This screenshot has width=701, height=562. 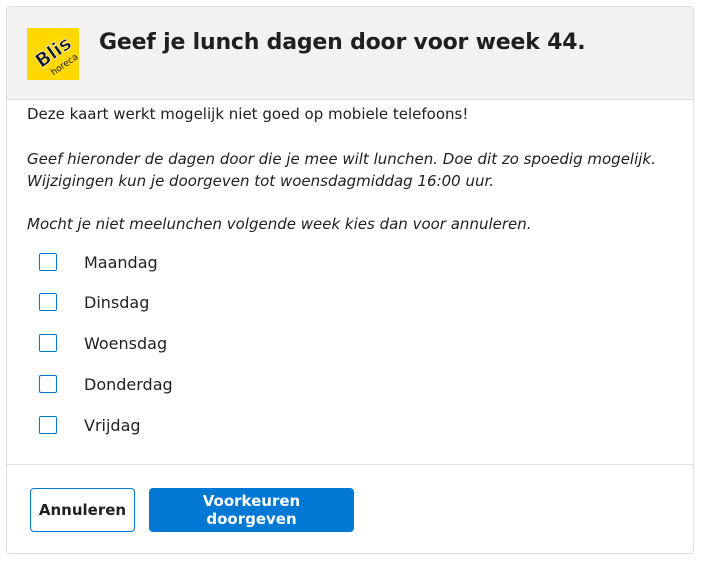 I want to click on day-option-woensdag: Woensdag, so click(x=137, y=344).